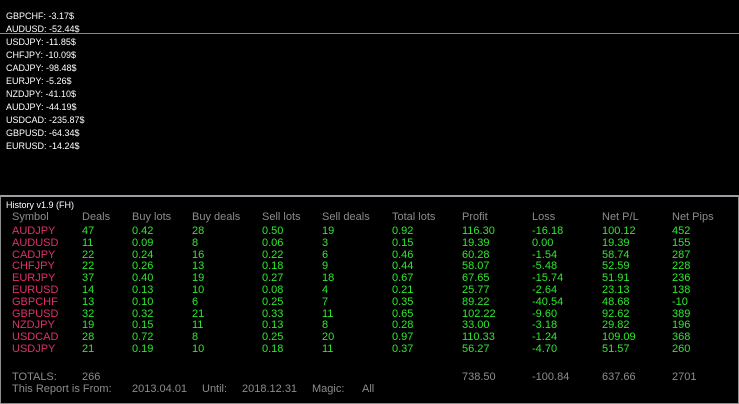 This screenshot has height=404, width=739. Describe the element at coordinates (41, 42) in the screenshot. I see `symbol-pl-line: USDJPY: -11.85$` at that location.